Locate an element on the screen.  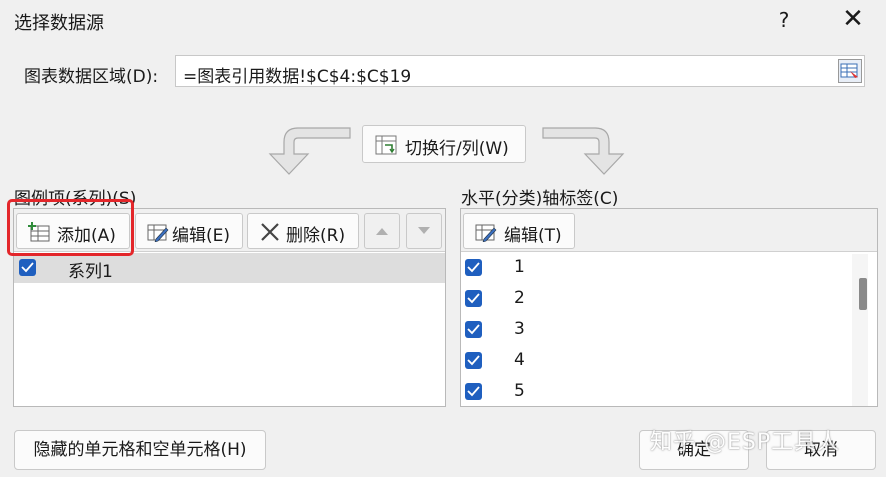
chart-range-input: =图表引用数据!$C$4:$C$19 is located at coordinates (520, 71).